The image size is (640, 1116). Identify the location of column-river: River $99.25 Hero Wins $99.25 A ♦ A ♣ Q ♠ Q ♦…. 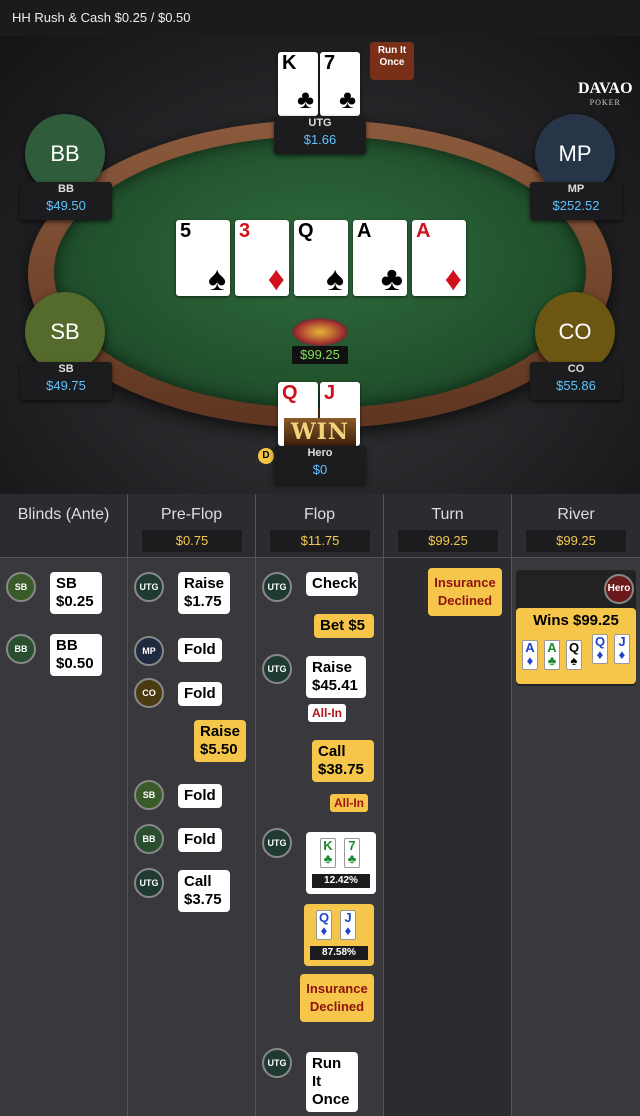
(576, 805).